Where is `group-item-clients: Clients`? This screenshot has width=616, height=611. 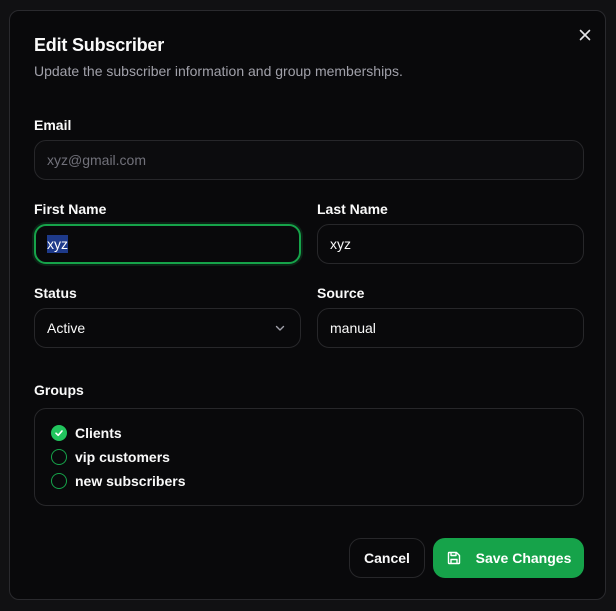
group-item-clients: Clients is located at coordinates (86, 433).